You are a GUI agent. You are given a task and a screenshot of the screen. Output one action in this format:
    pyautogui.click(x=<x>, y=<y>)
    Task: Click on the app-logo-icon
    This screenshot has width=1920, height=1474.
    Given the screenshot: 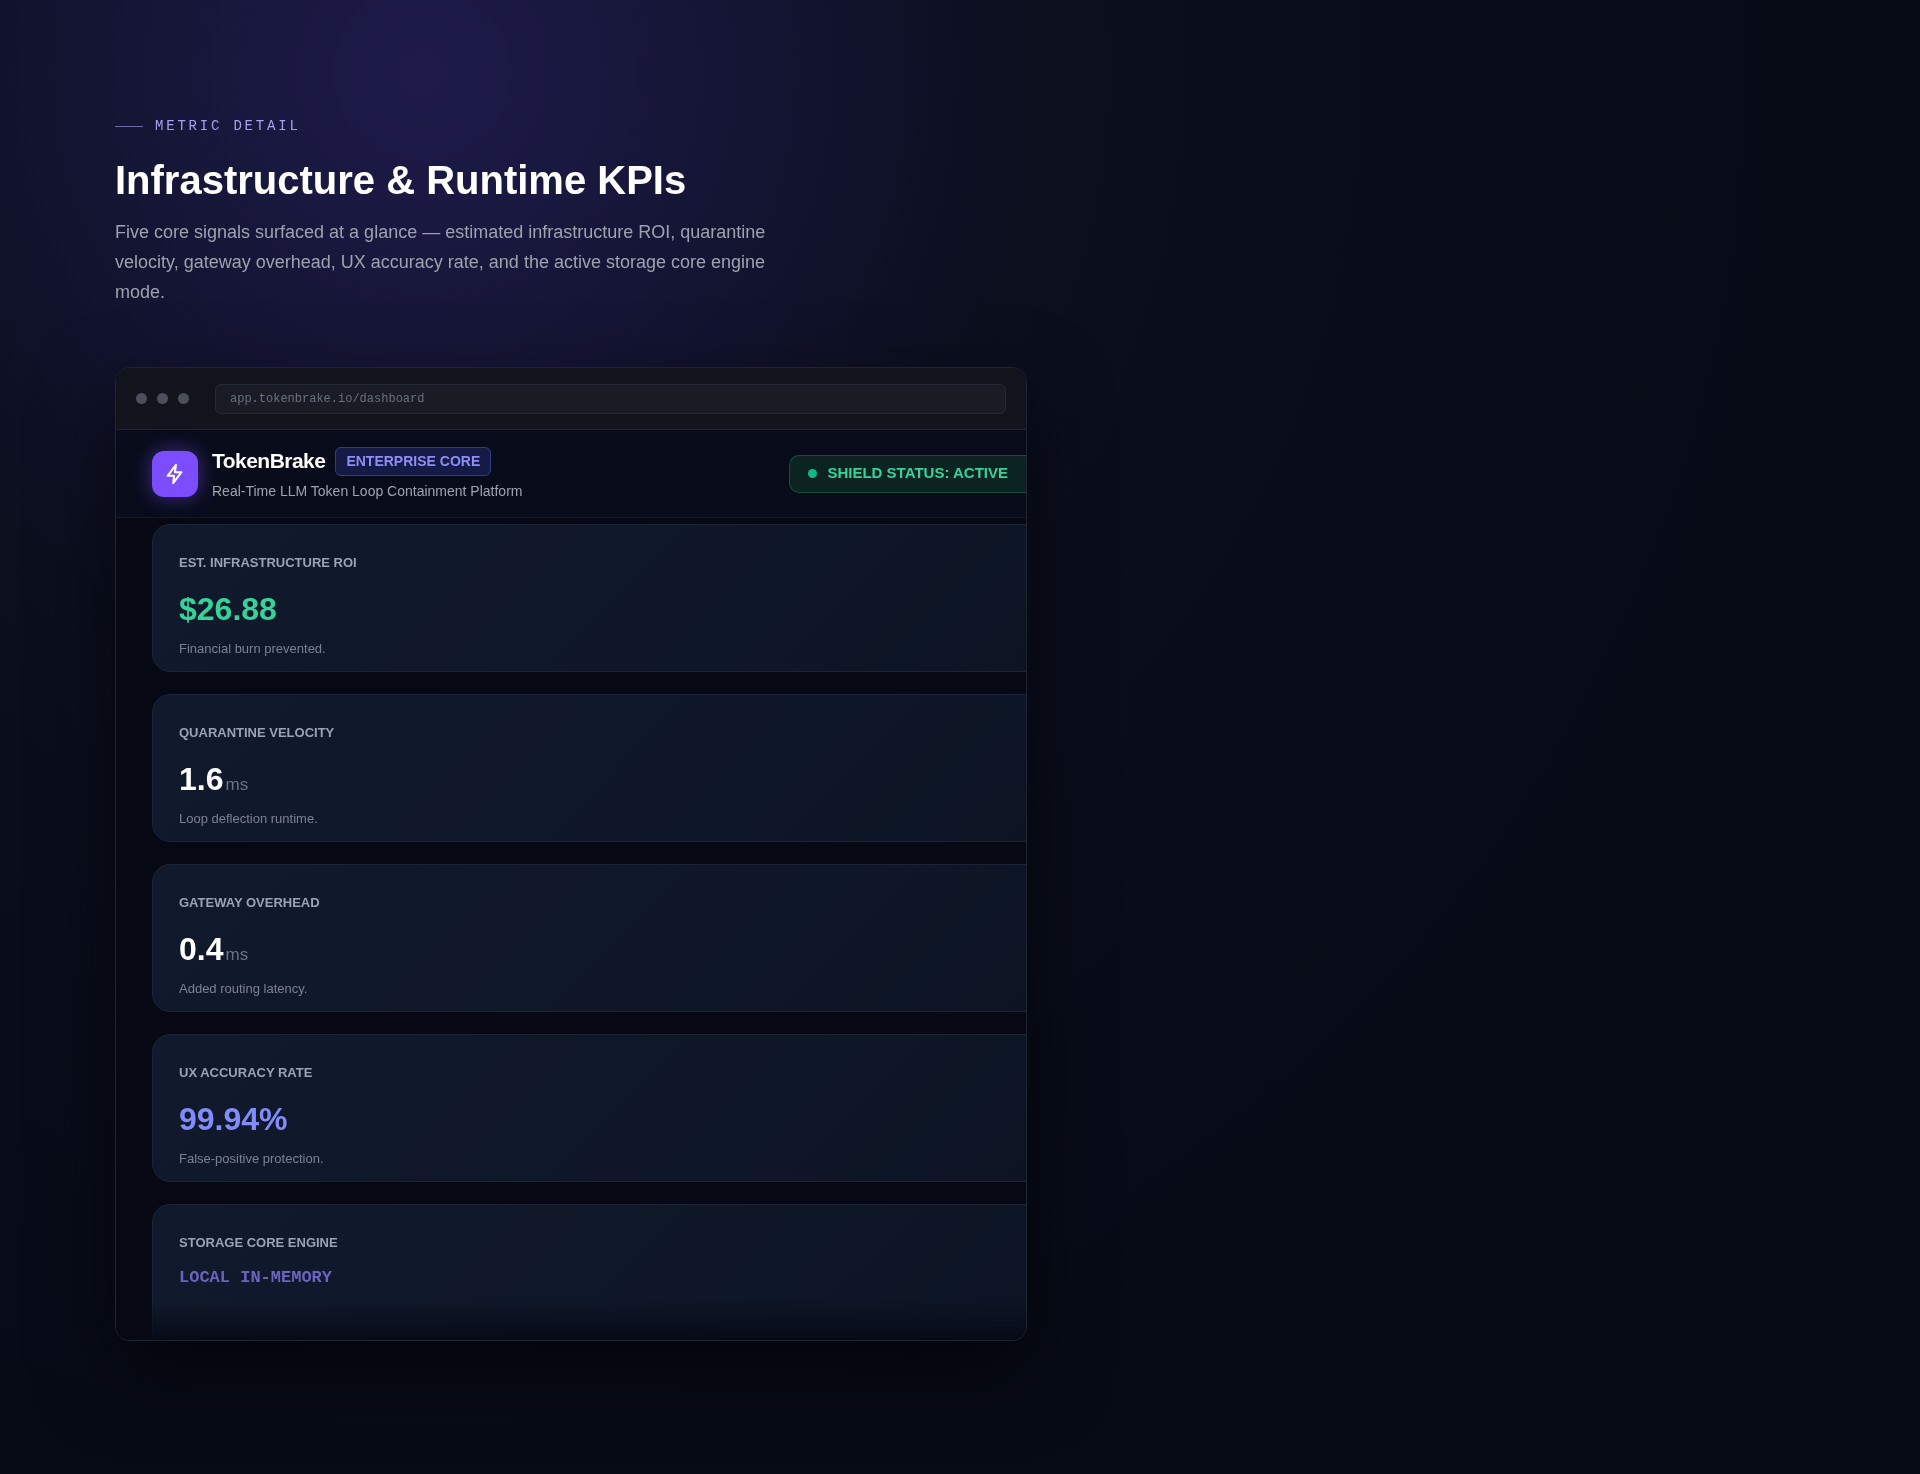 What is the action you would take?
    pyautogui.click(x=175, y=473)
    